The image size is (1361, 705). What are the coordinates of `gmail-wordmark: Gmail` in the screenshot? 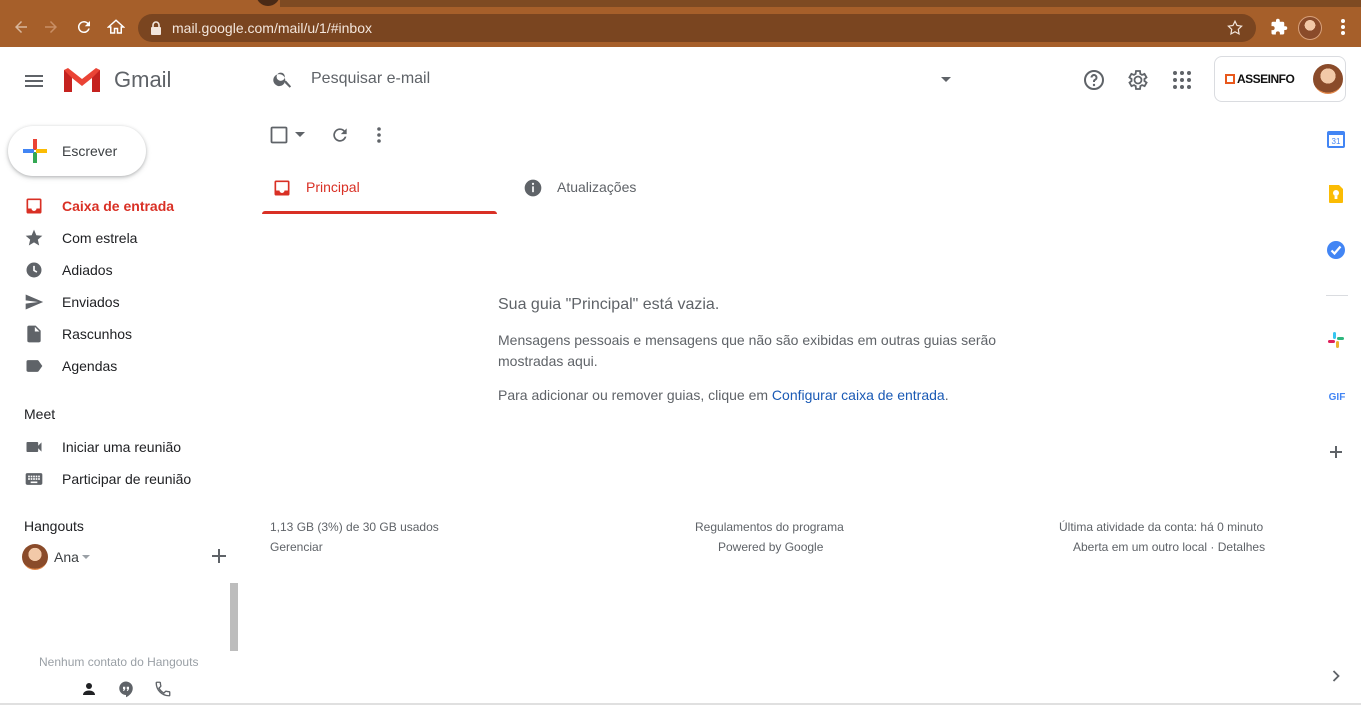 It's located at (142, 80).